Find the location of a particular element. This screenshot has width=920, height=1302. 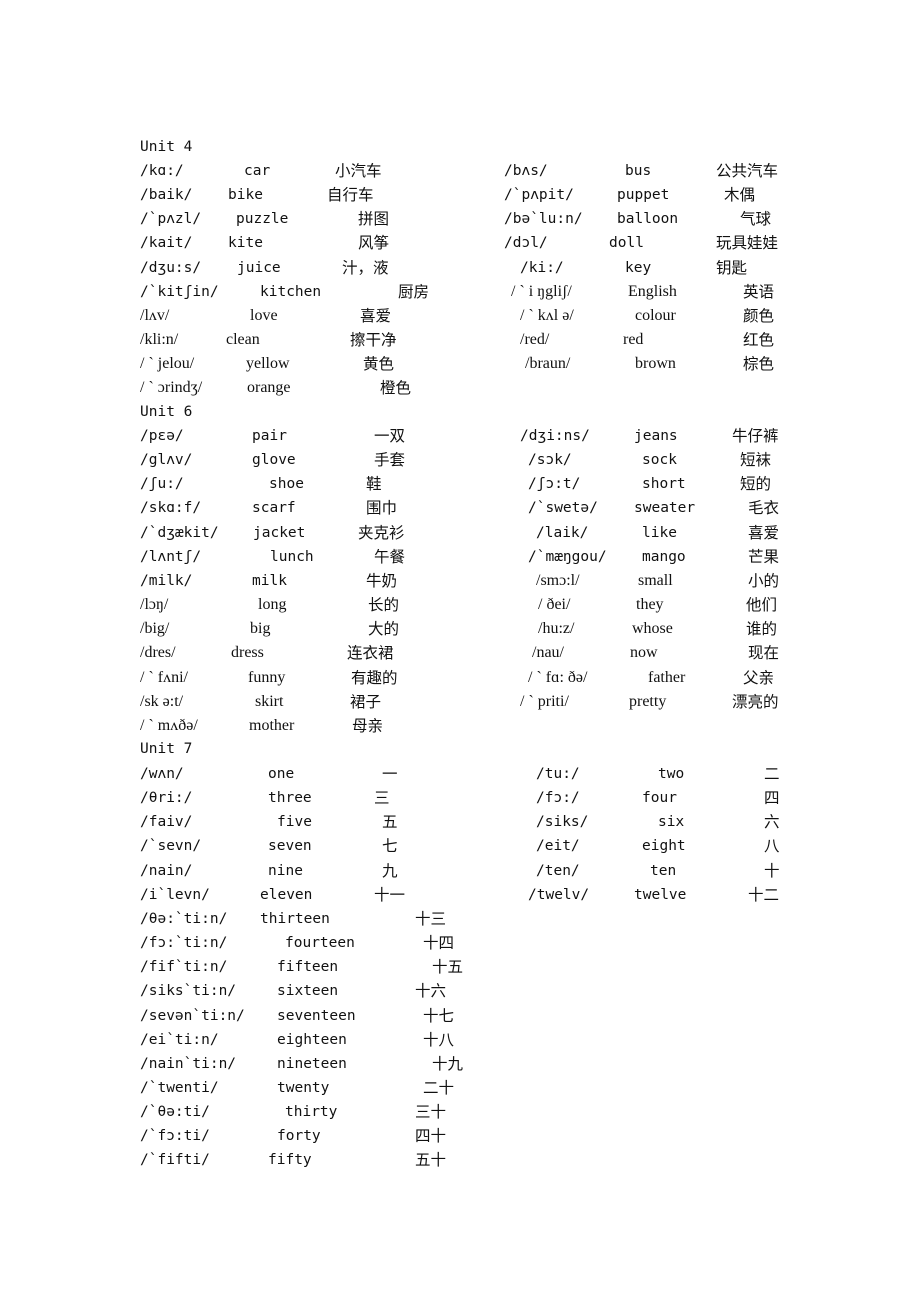

phonetic-transcription: /ʃɔ:t/ is located at coordinates (554, 484).